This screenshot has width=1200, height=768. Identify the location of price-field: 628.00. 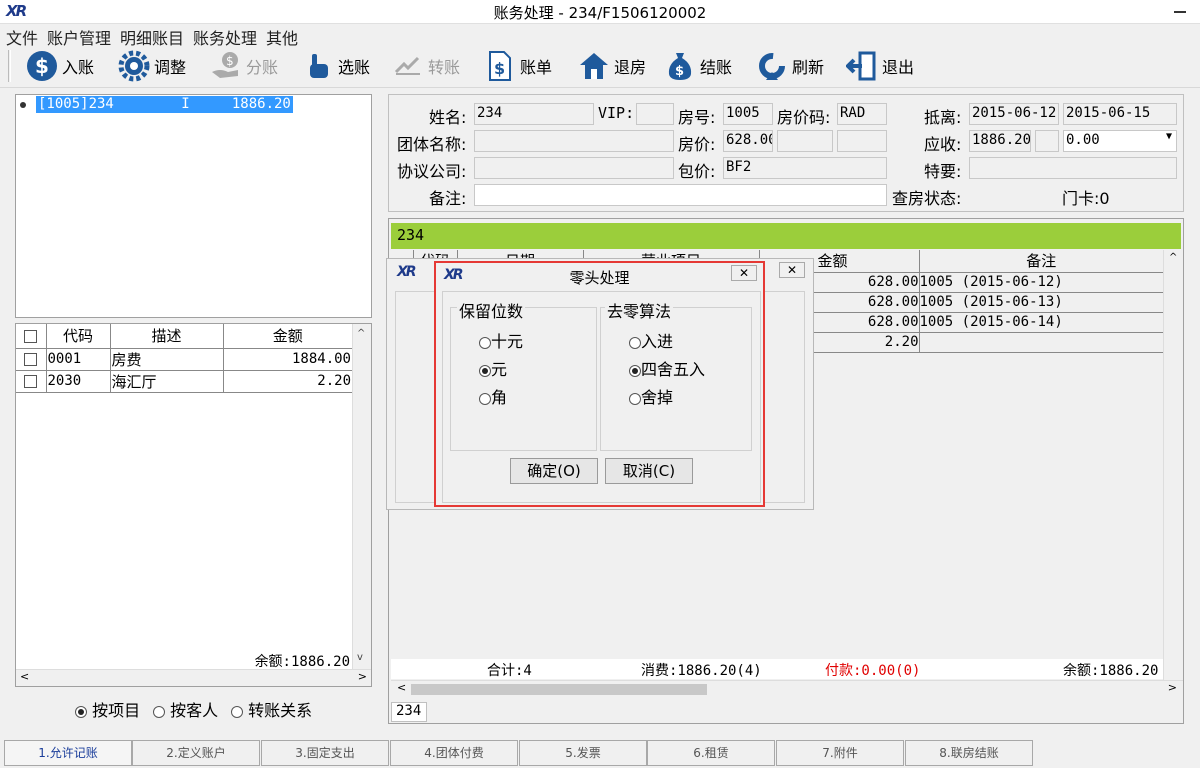
(748, 141).